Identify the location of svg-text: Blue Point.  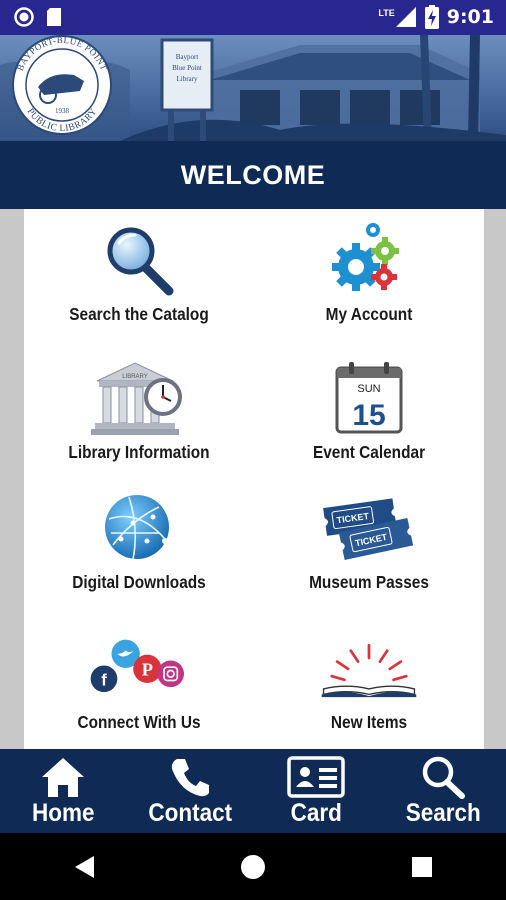
(187, 68).